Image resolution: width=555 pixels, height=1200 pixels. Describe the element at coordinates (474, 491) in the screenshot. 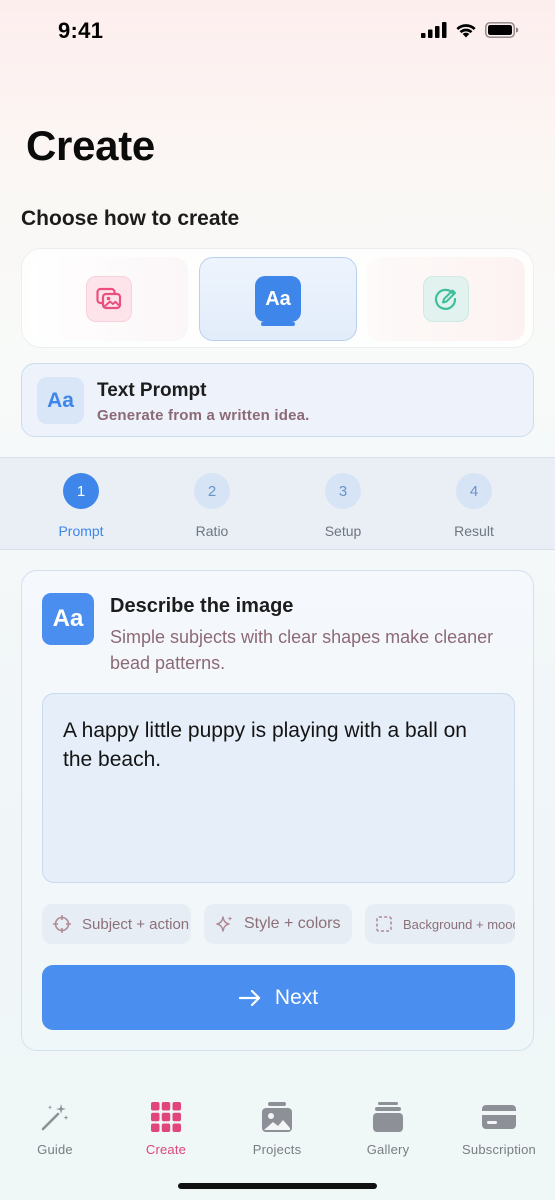

I see `step-number: 4` at that location.